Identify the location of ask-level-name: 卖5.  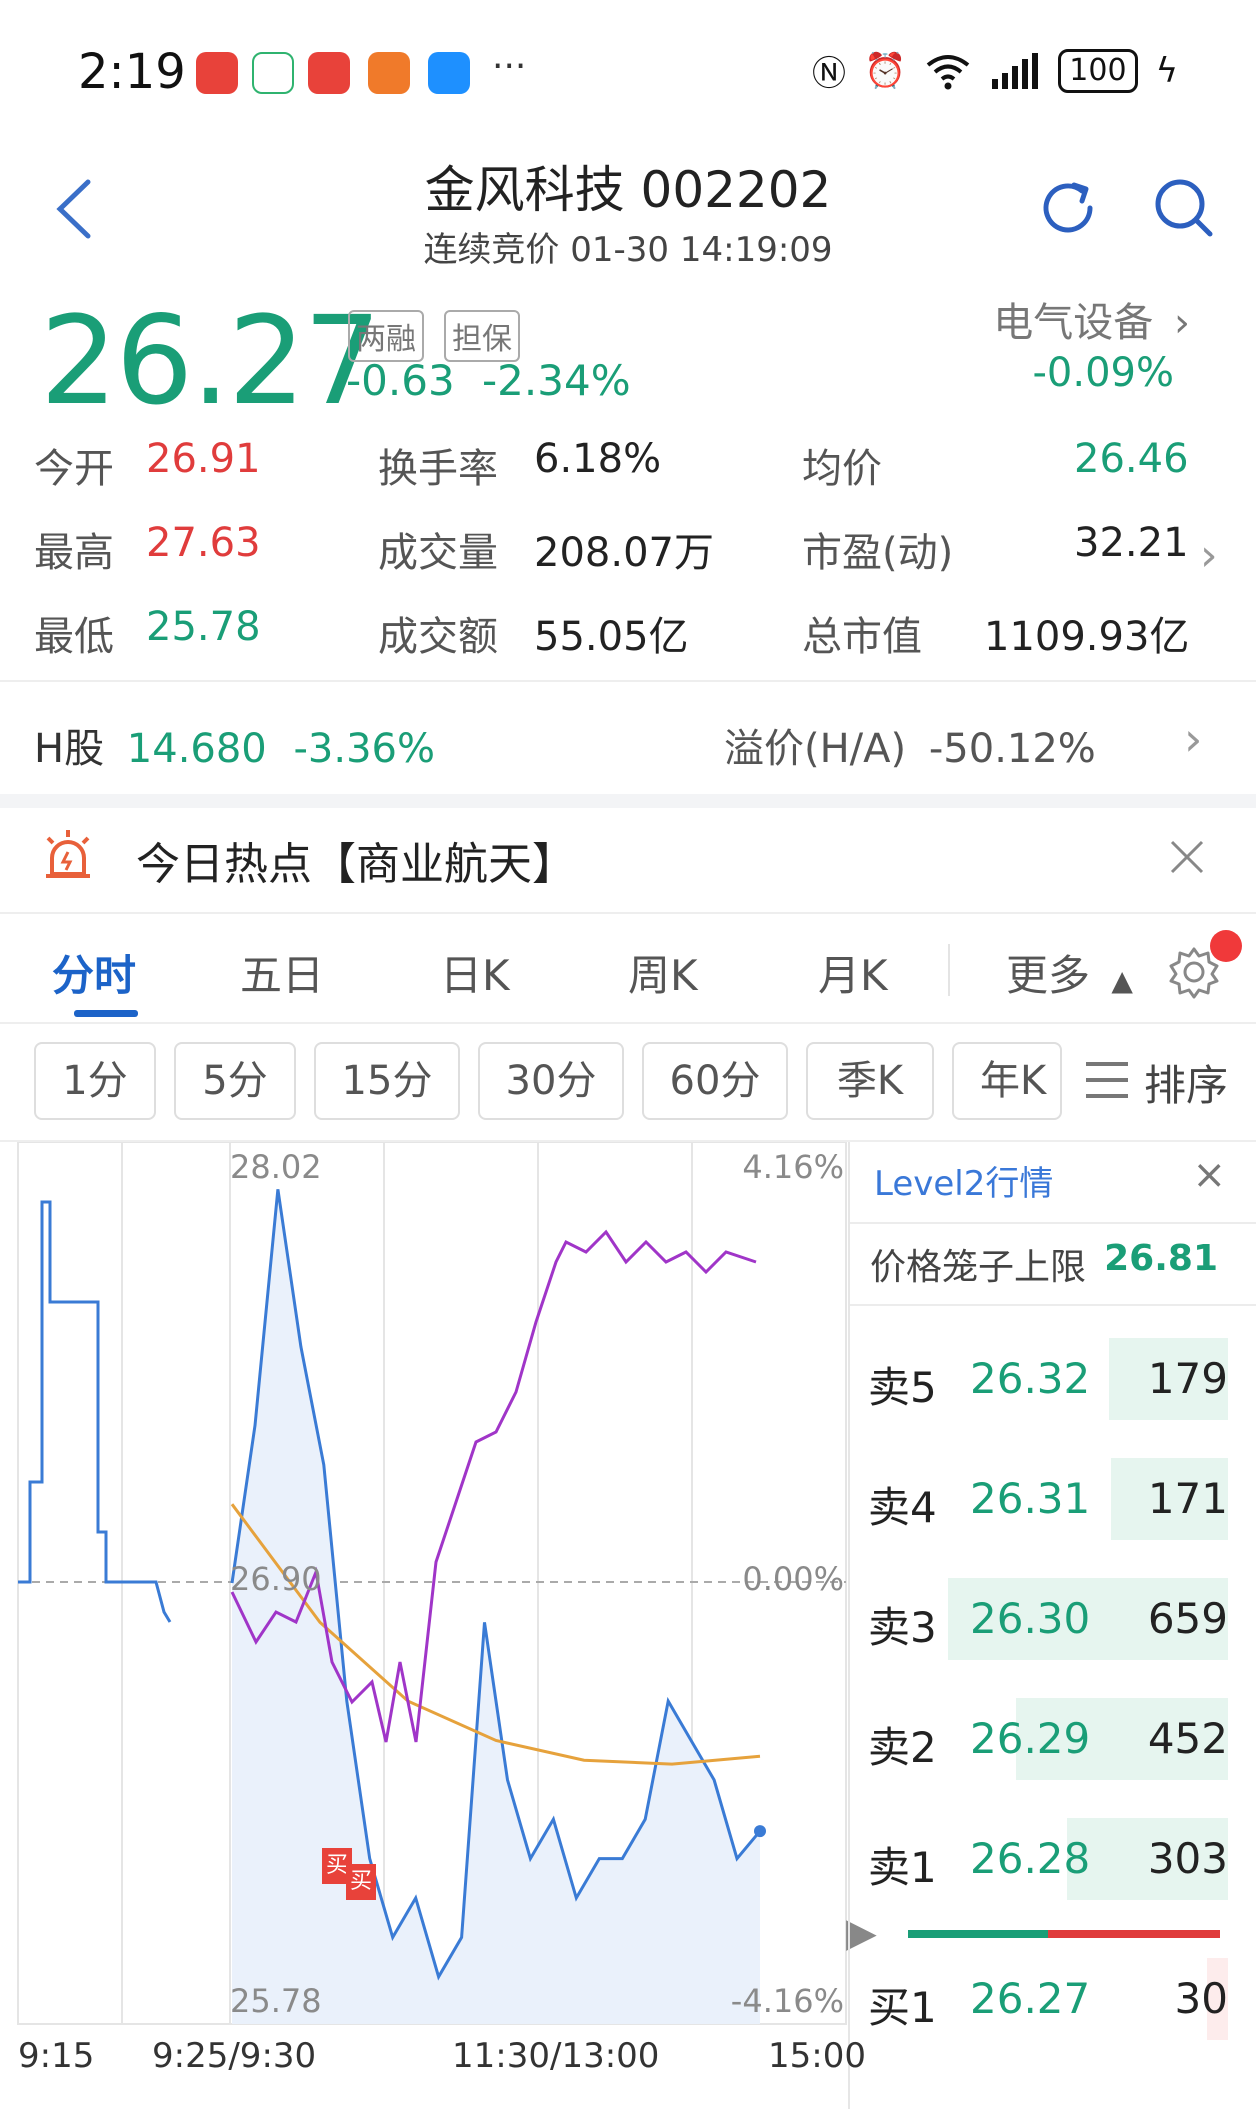
(902, 1387).